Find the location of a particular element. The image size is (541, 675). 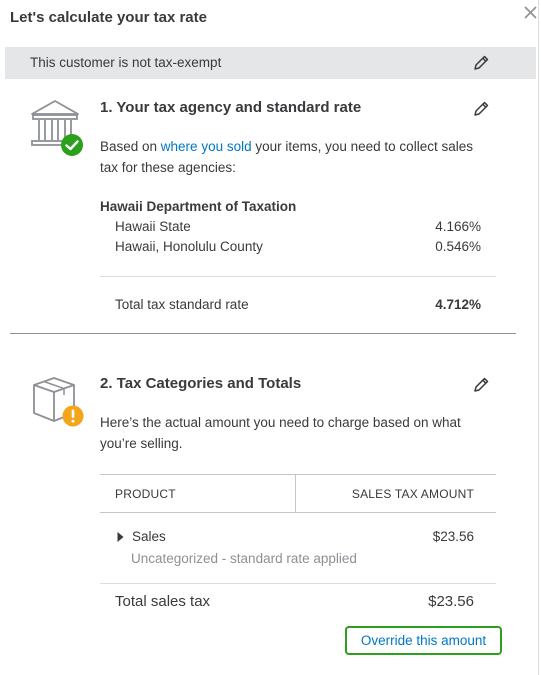

warning-alert-icon is located at coordinates (73, 416).